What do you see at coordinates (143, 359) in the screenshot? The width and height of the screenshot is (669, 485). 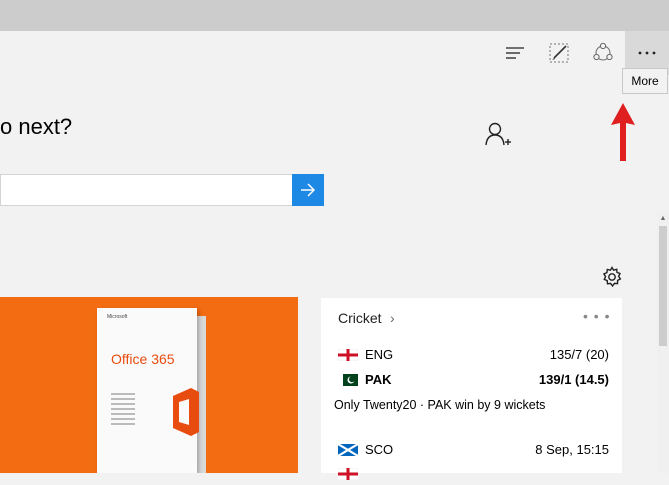 I see `product-title: Office 365` at bounding box center [143, 359].